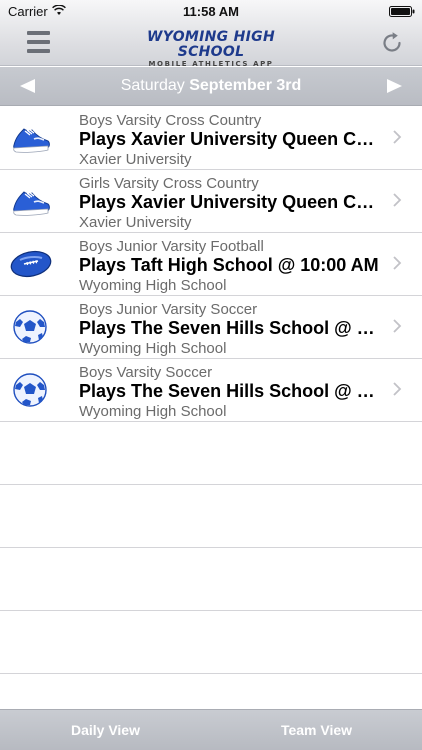  Describe the element at coordinates (31, 264) in the screenshot. I see `football-icon` at that location.